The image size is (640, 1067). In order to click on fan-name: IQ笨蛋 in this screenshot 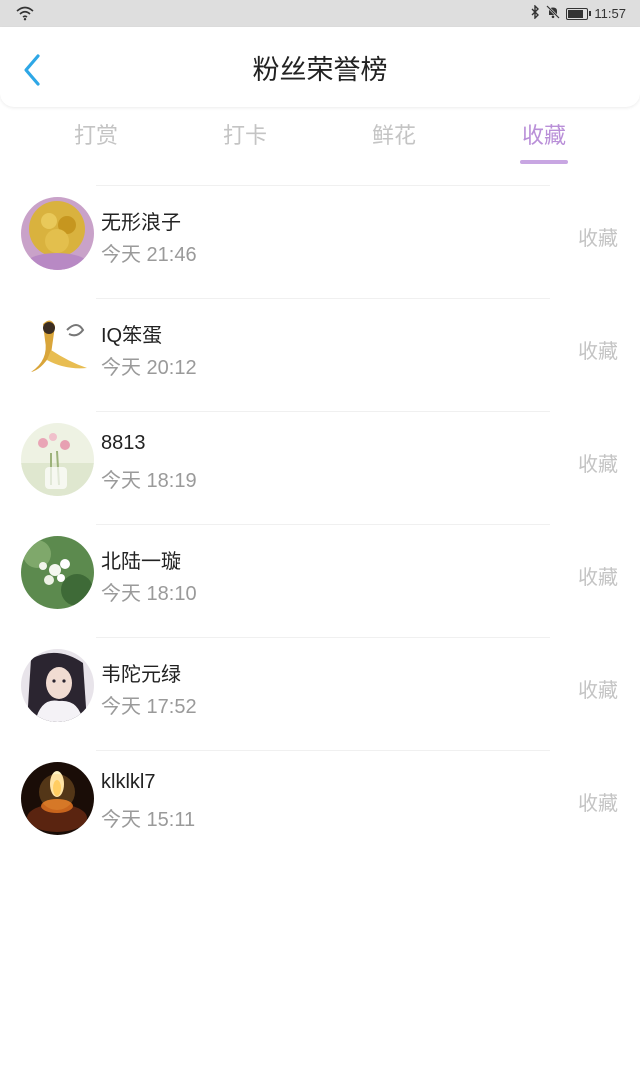, I will do `click(132, 336)`.